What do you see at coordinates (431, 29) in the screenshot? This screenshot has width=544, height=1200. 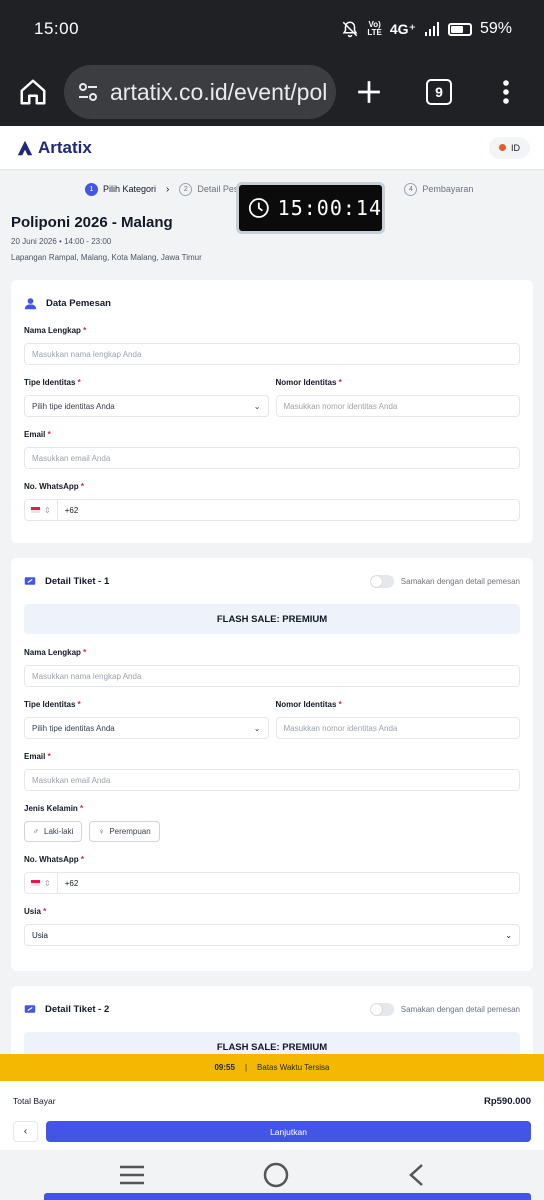 I see `signal-icon` at bounding box center [431, 29].